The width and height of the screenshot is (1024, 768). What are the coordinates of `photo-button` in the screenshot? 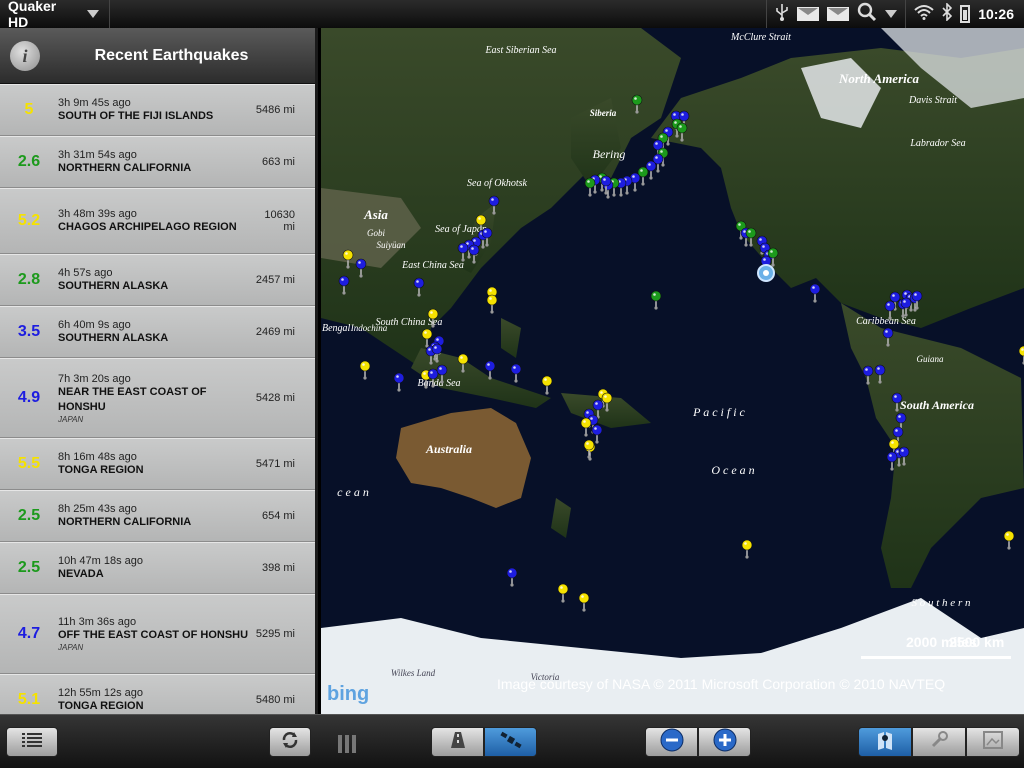 It's located at (993, 742).